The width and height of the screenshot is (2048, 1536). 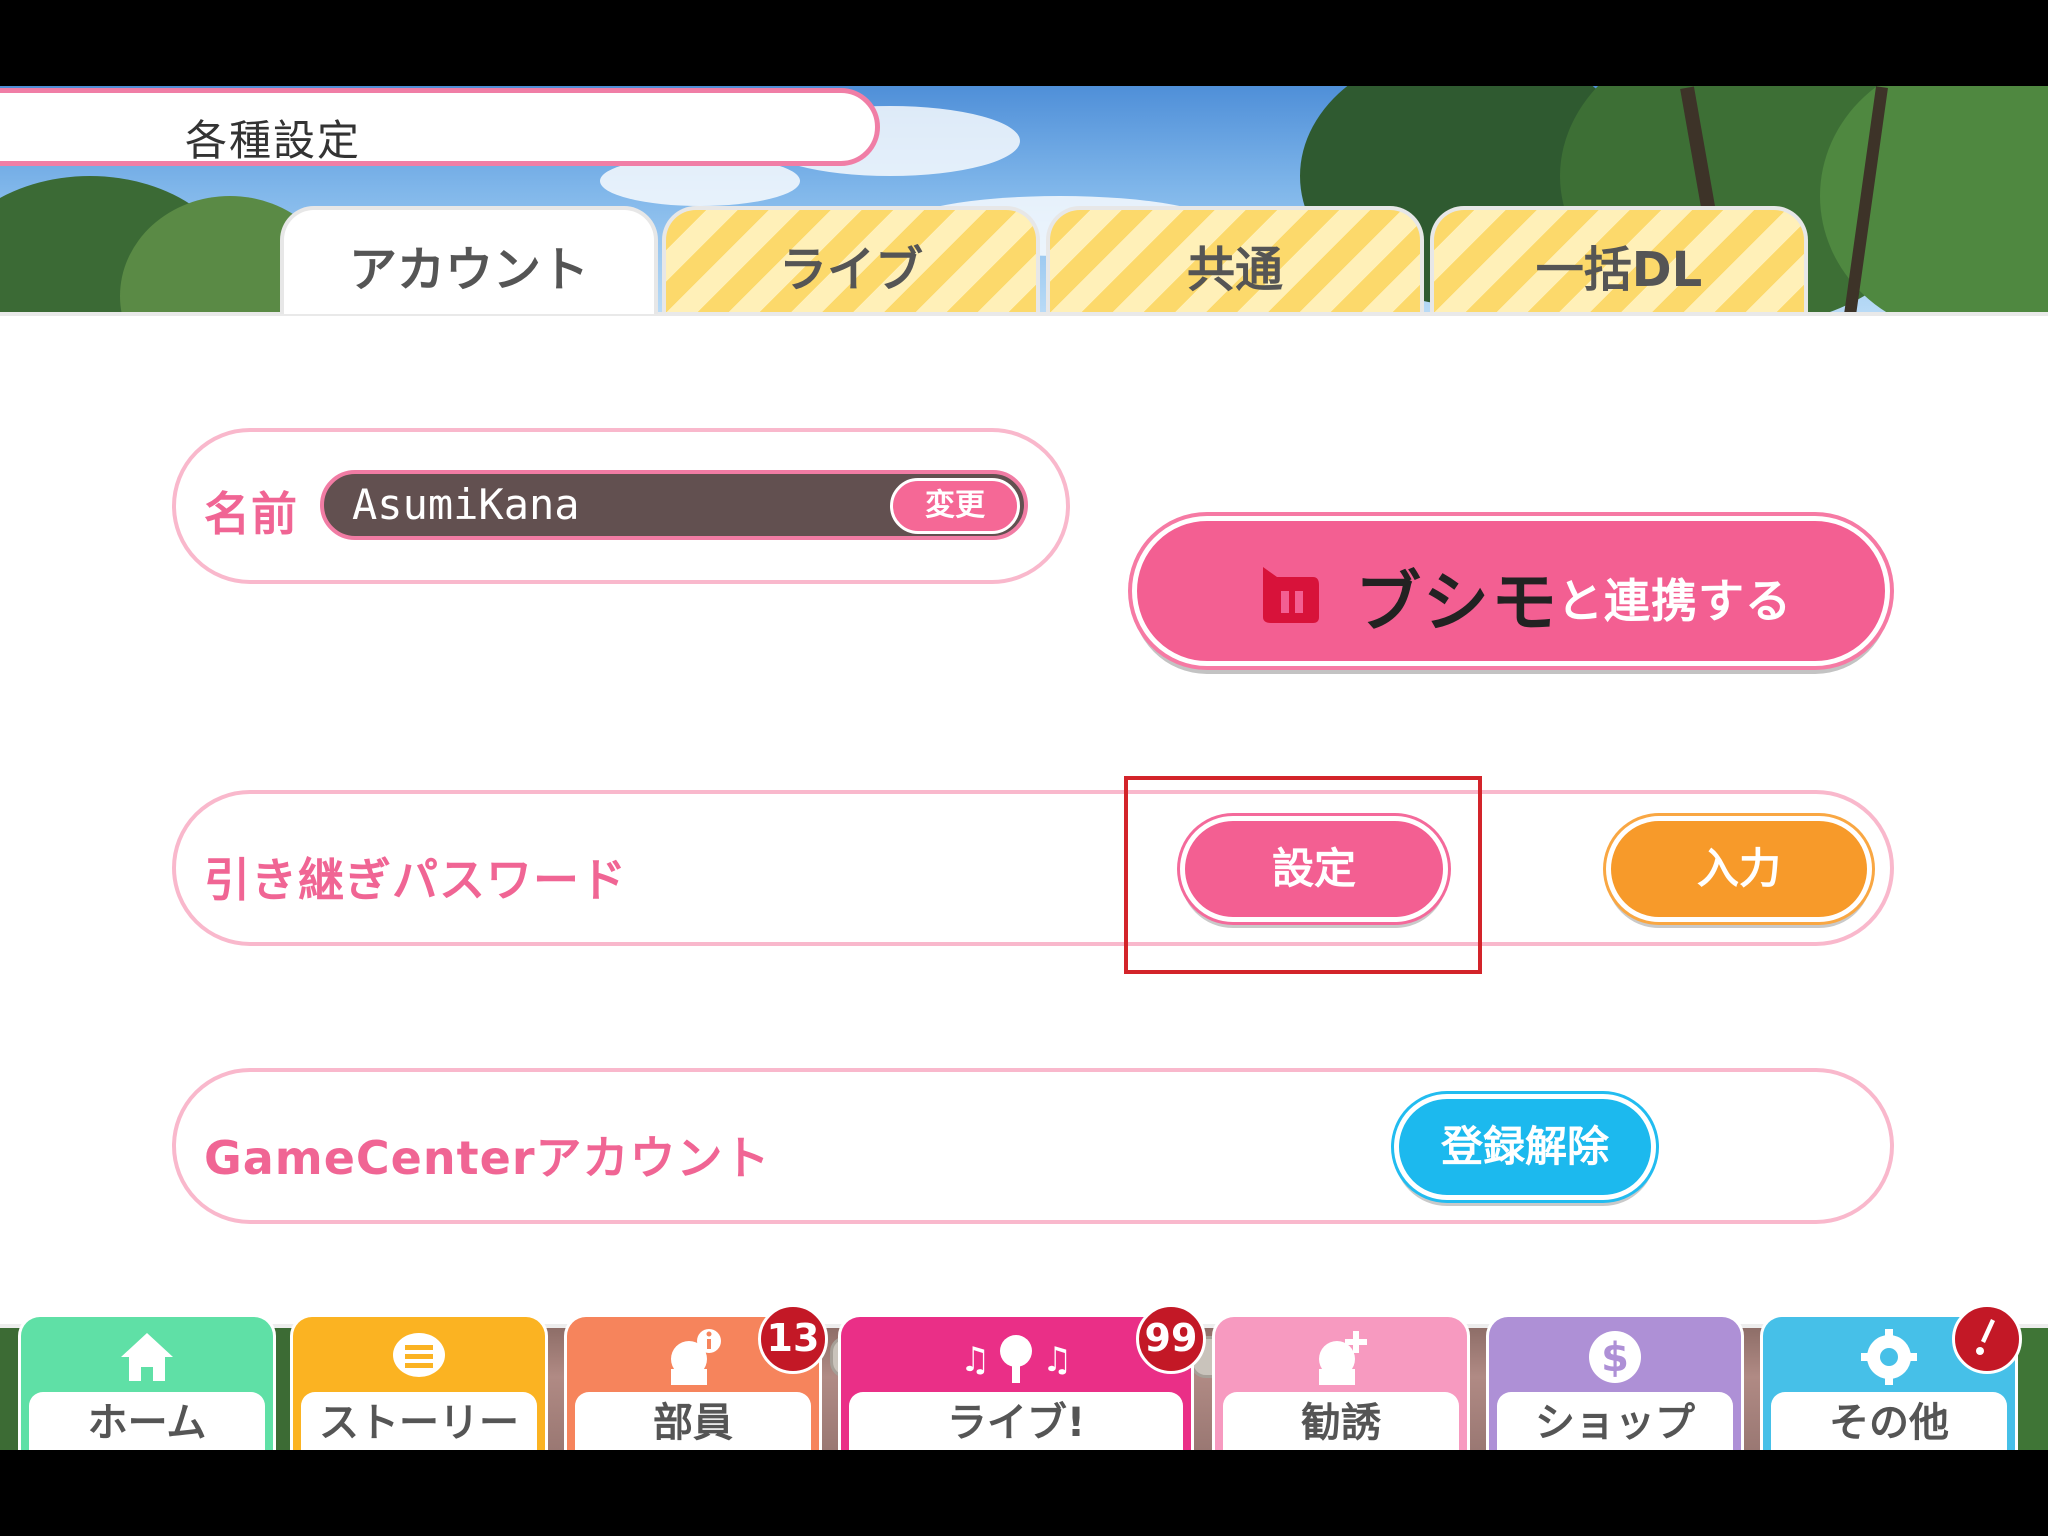 I want to click on bushimo-link-label: と連携する, so click(x=1674, y=601).